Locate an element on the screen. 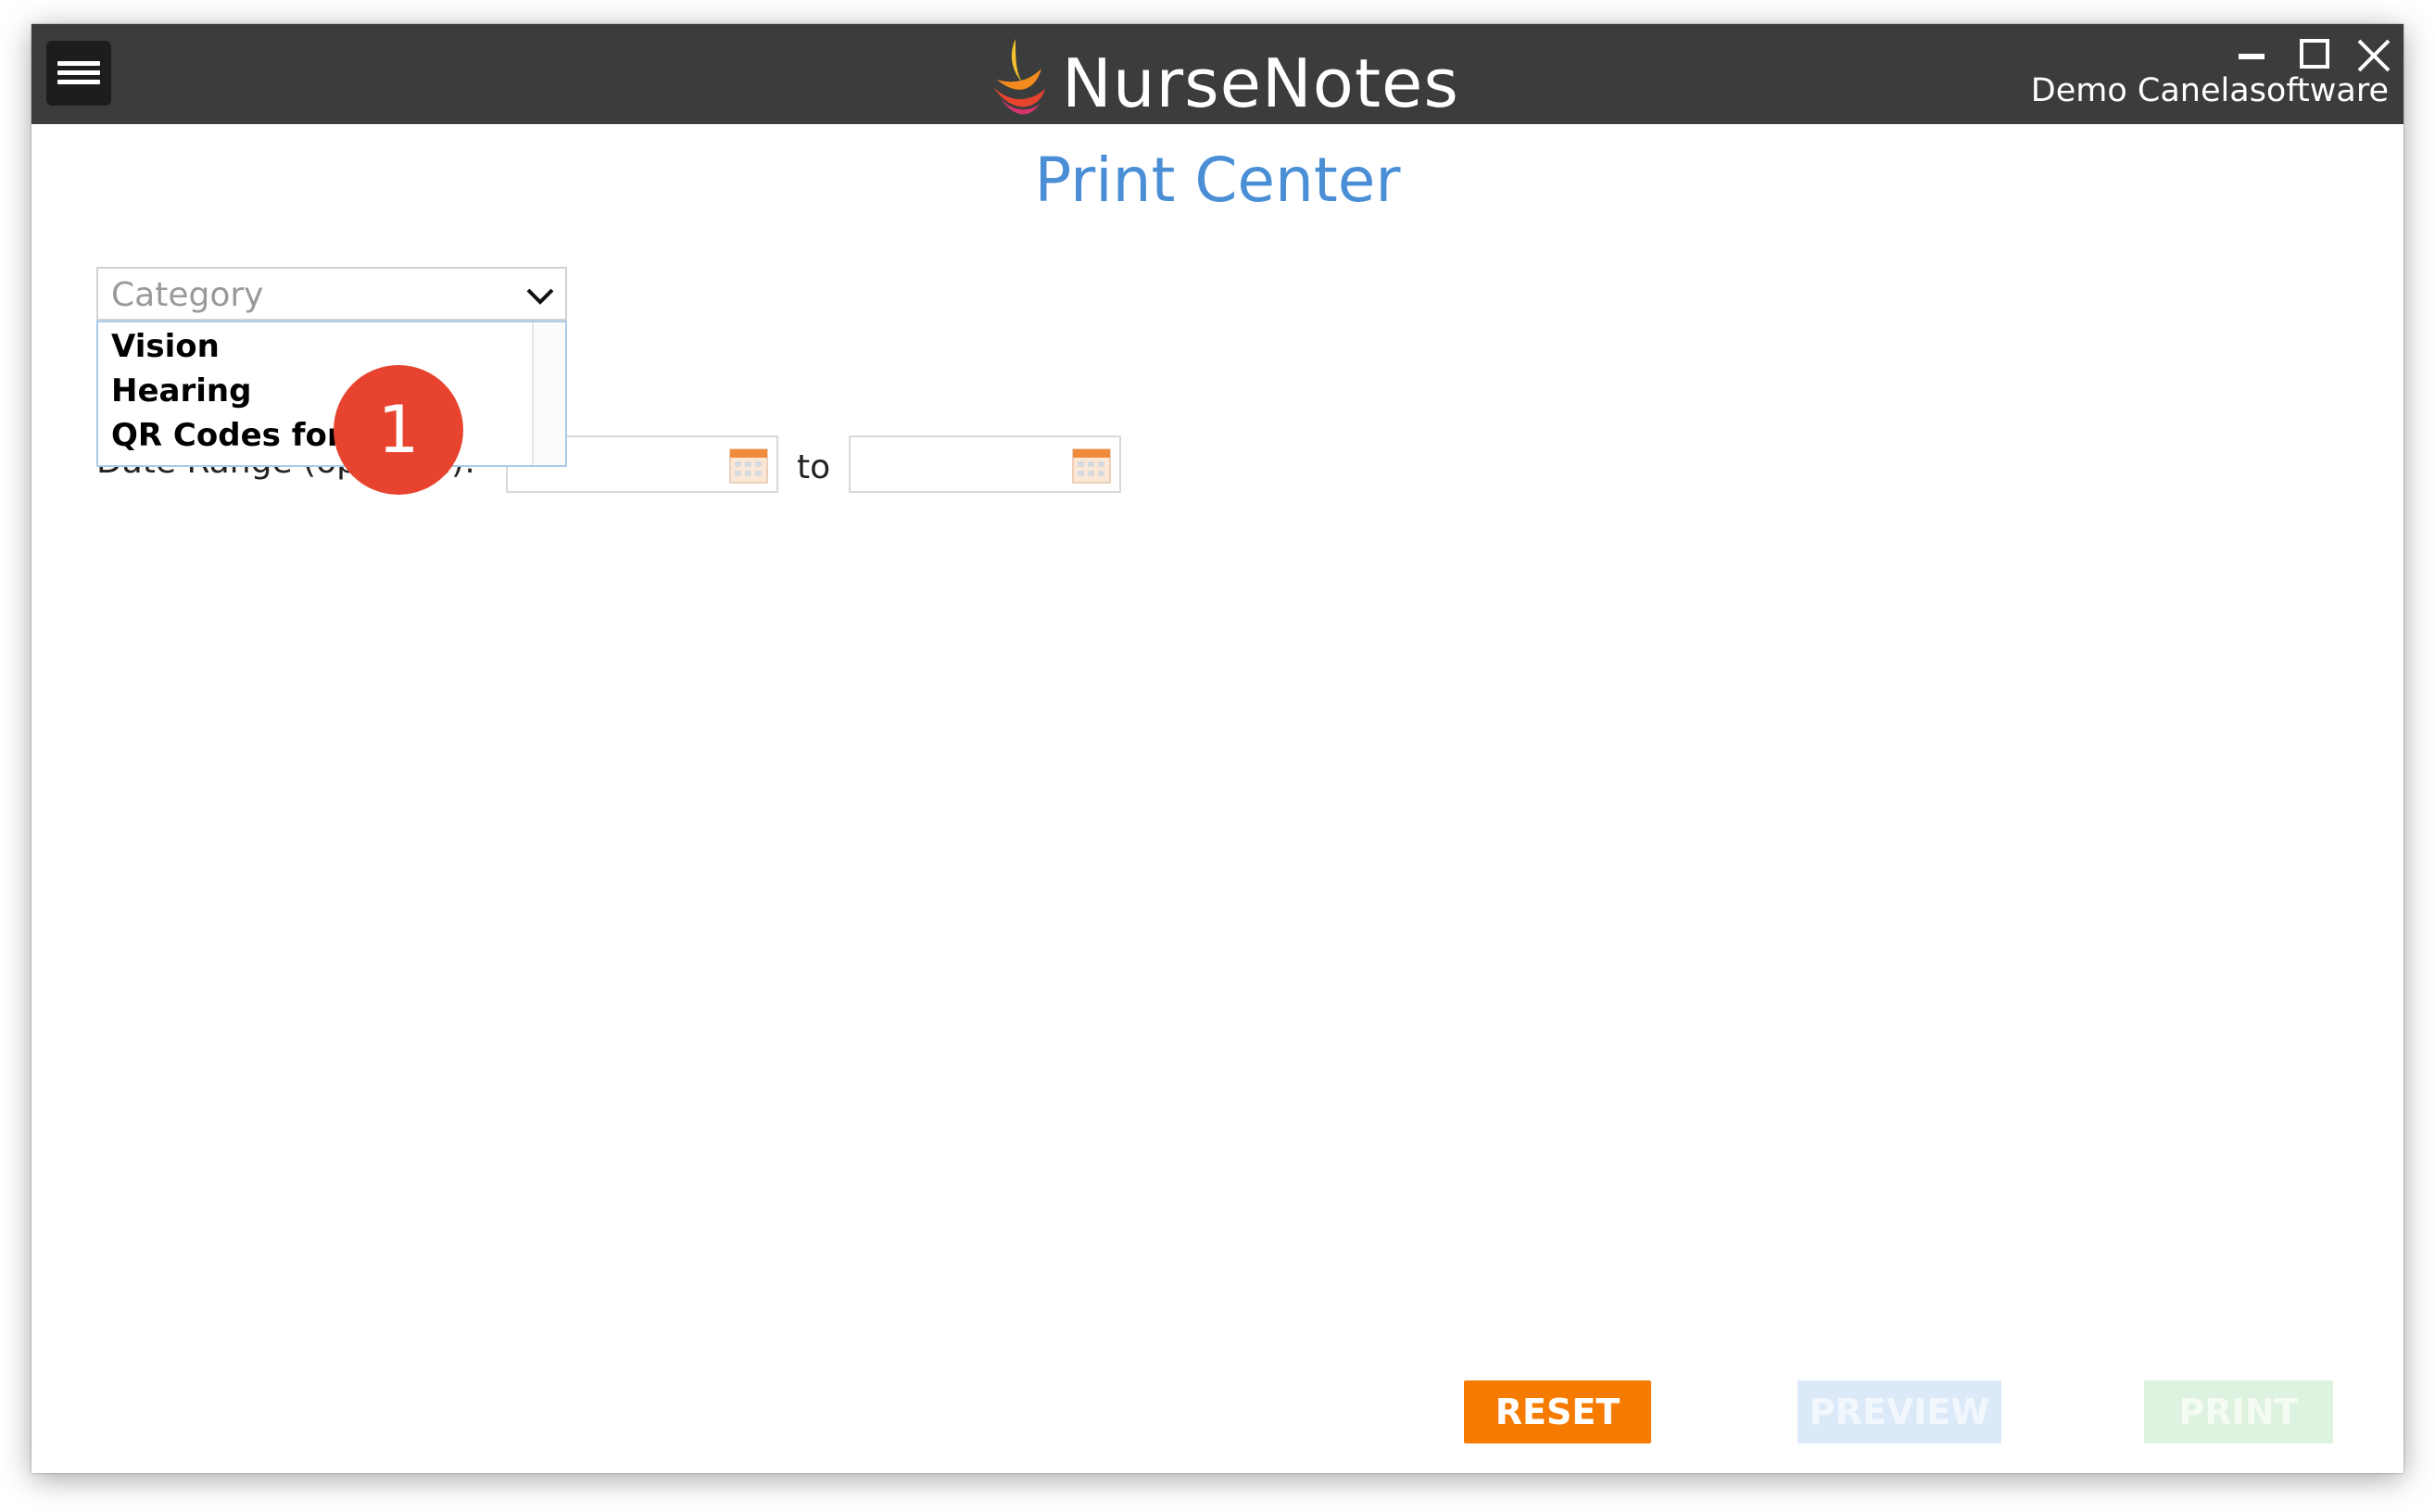  dropdown-option-vision: Vision is located at coordinates (165, 346).